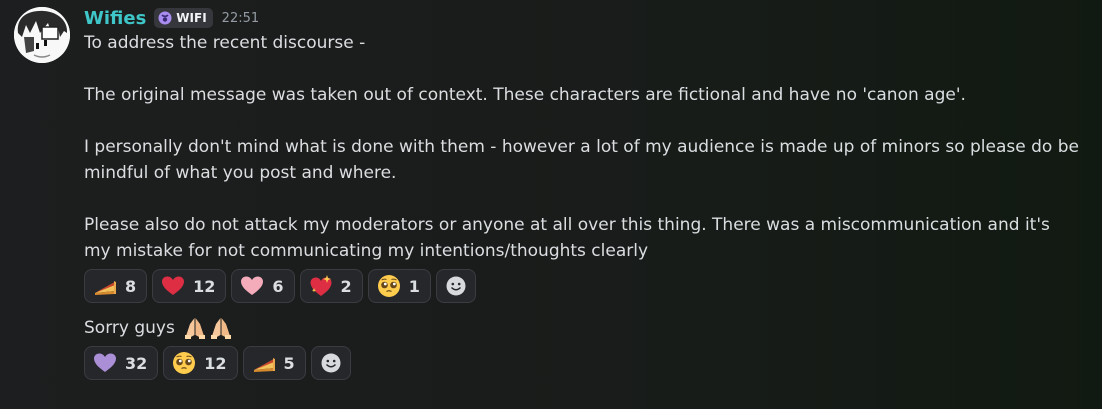 The height and width of the screenshot is (409, 1102). What do you see at coordinates (321, 285) in the screenshot?
I see `sparkling-heart-emoji` at bounding box center [321, 285].